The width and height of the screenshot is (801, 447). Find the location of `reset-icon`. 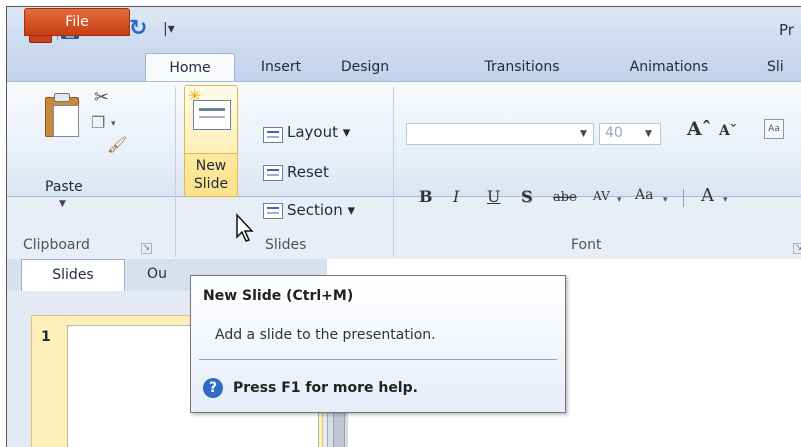

reset-icon is located at coordinates (273, 173).